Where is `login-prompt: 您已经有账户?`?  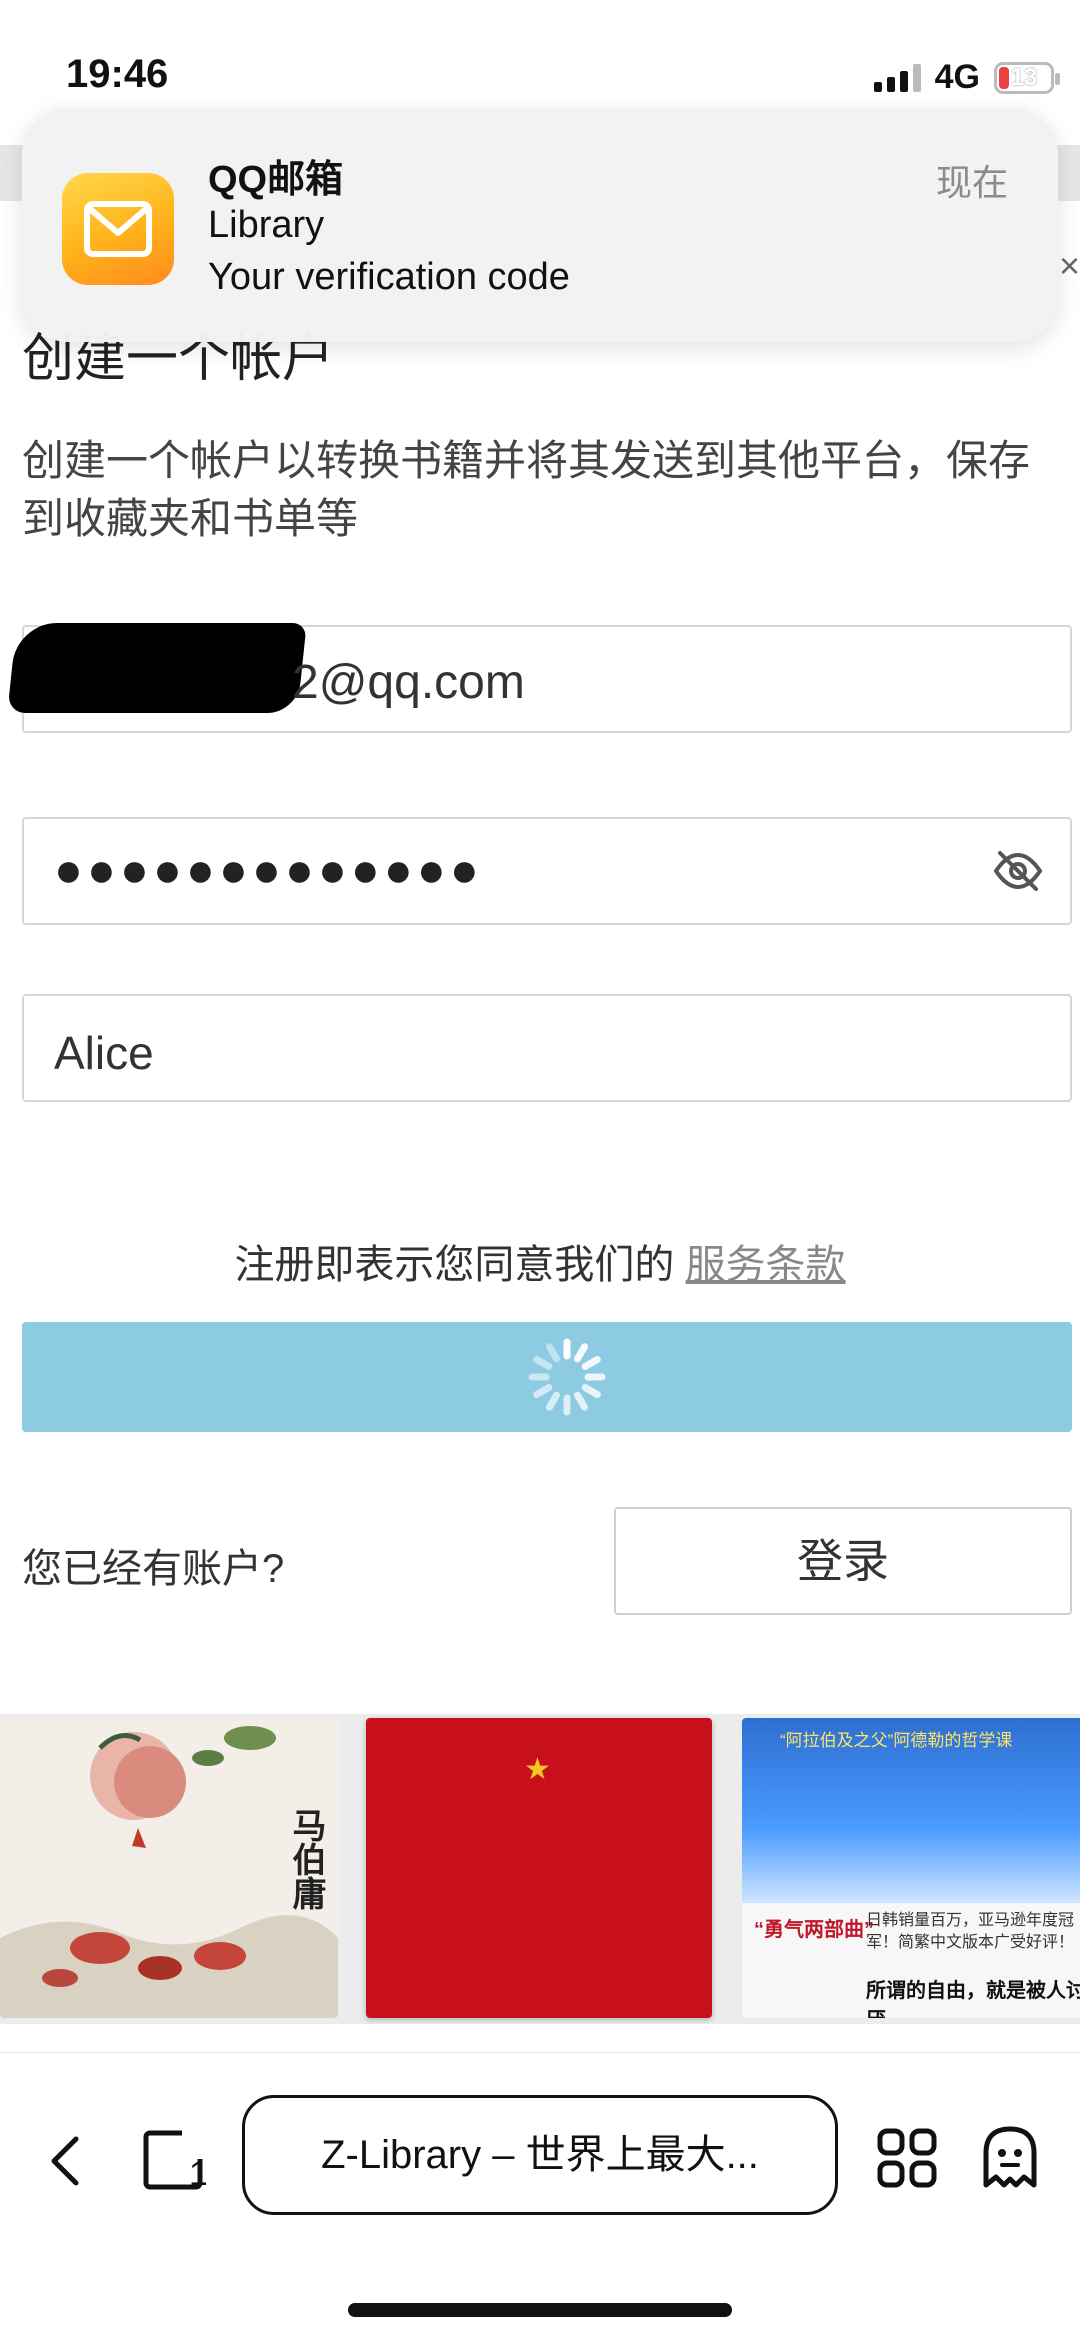 login-prompt: 您已经有账户? is located at coordinates (153, 1569).